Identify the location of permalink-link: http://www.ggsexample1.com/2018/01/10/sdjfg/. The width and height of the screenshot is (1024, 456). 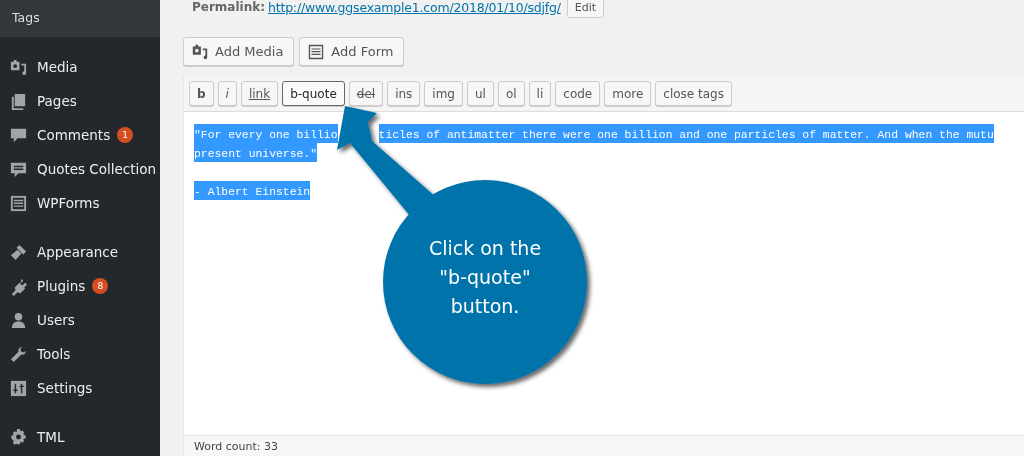
(414, 7).